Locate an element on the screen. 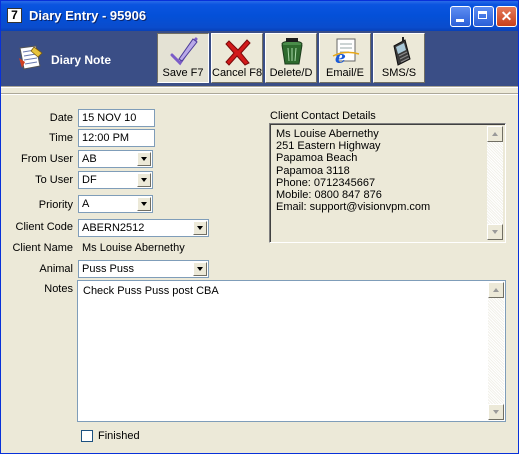  maximize-button is located at coordinates (483, 16).